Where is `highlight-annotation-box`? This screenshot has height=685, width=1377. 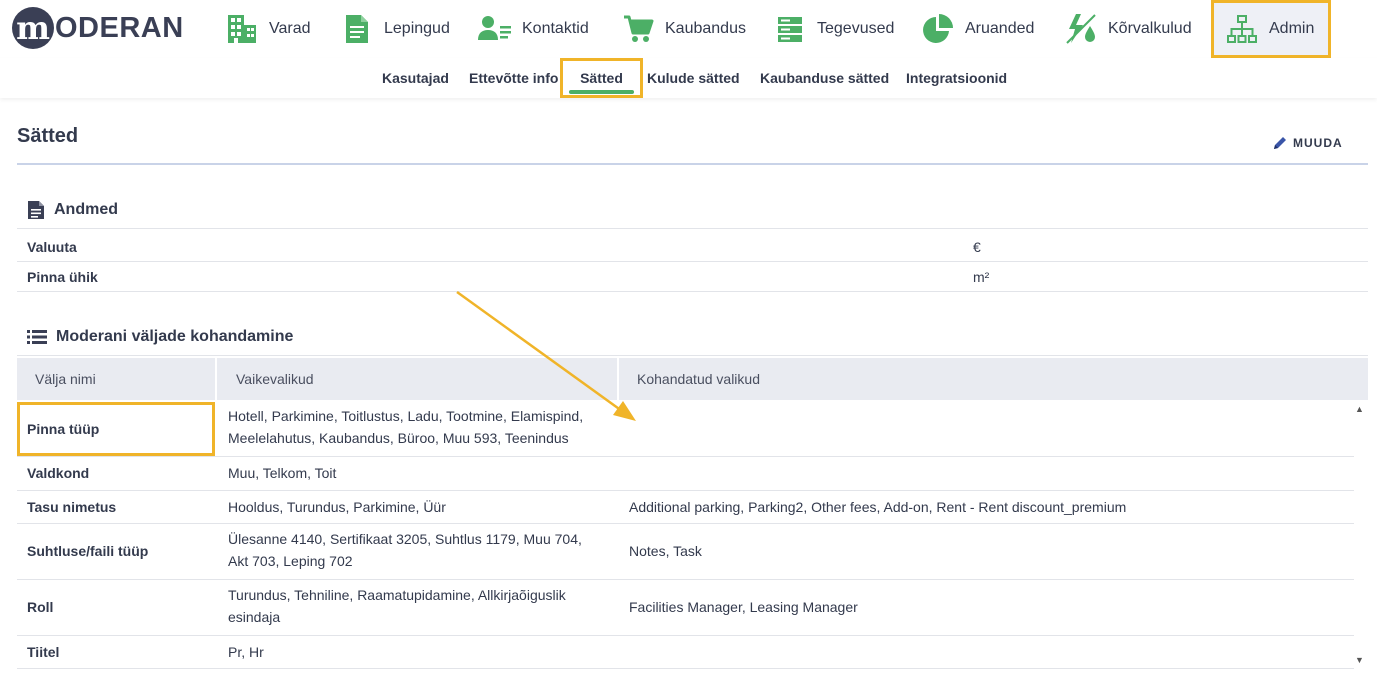 highlight-annotation-box is located at coordinates (116, 429).